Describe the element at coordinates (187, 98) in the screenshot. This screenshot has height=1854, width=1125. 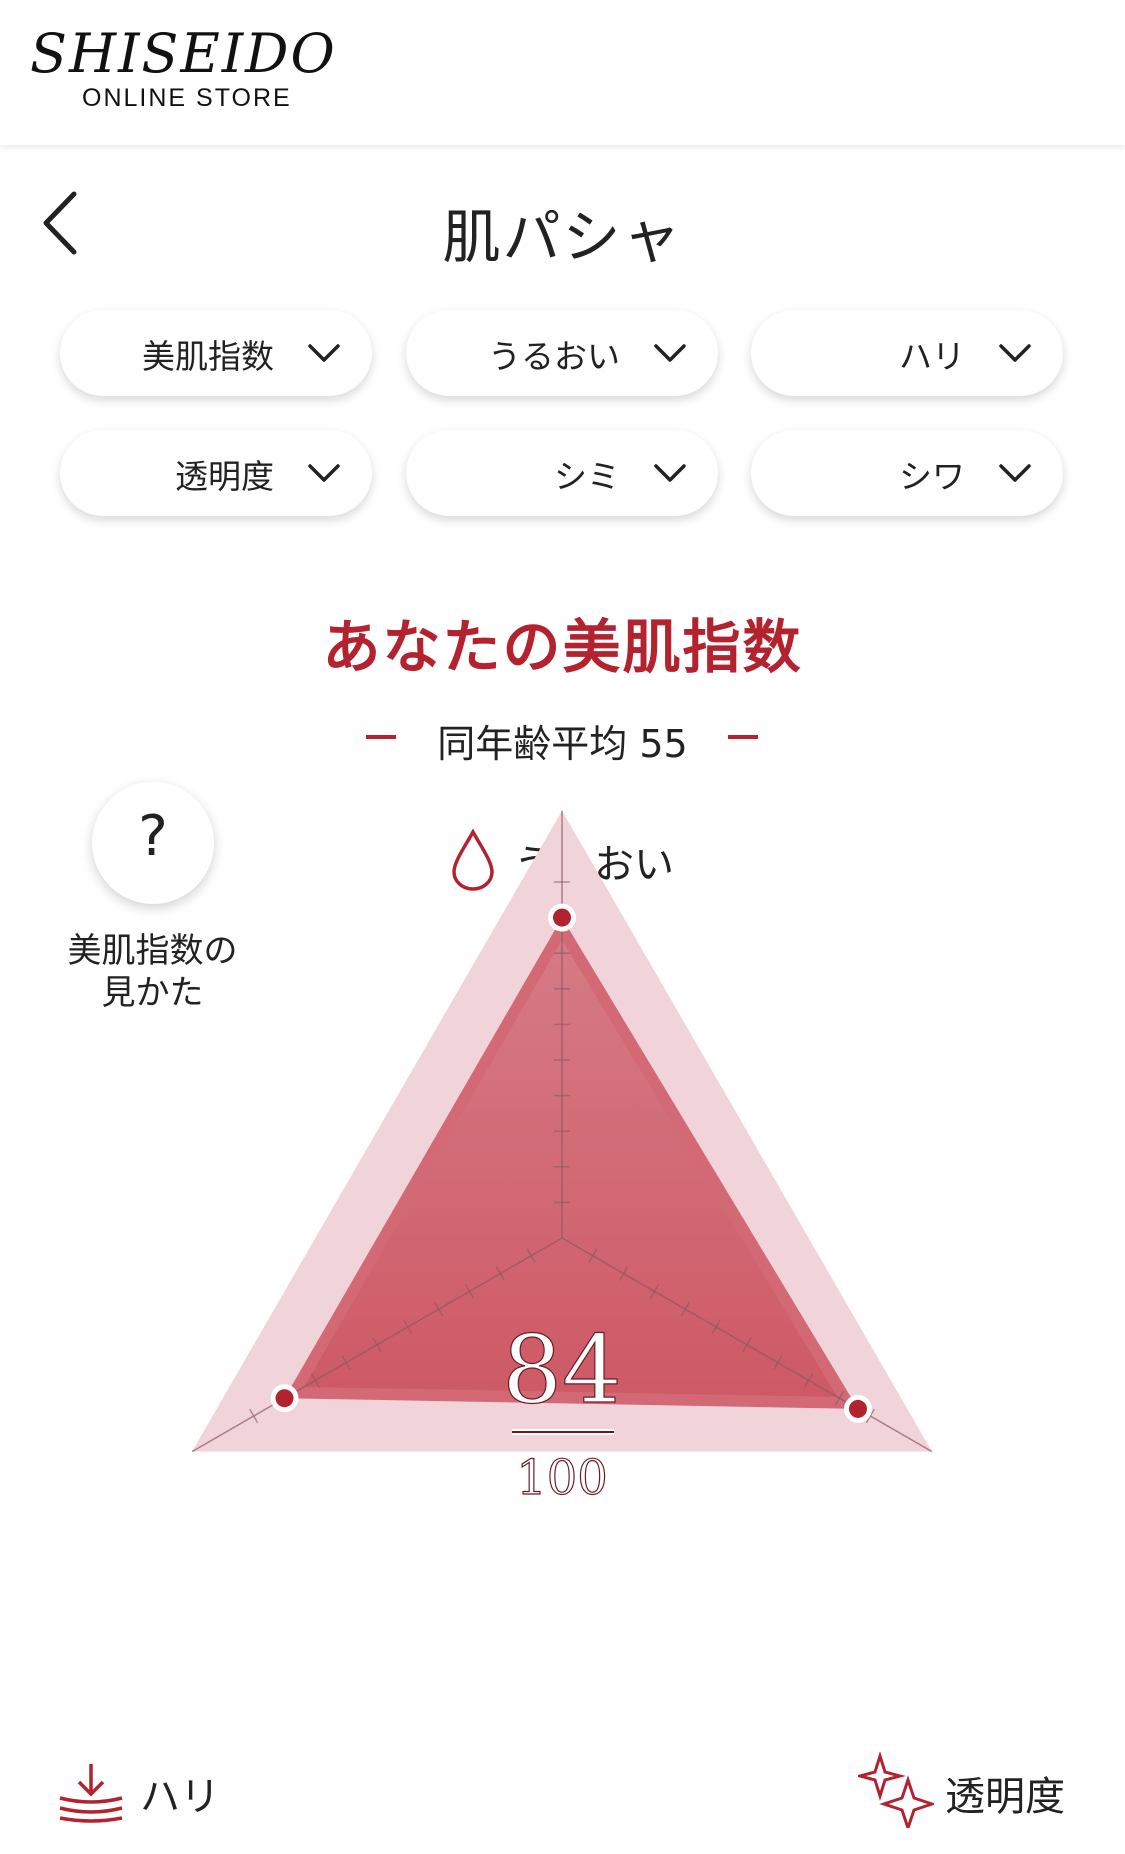
I see `brand-sub-label: ONLINE STORE` at that location.